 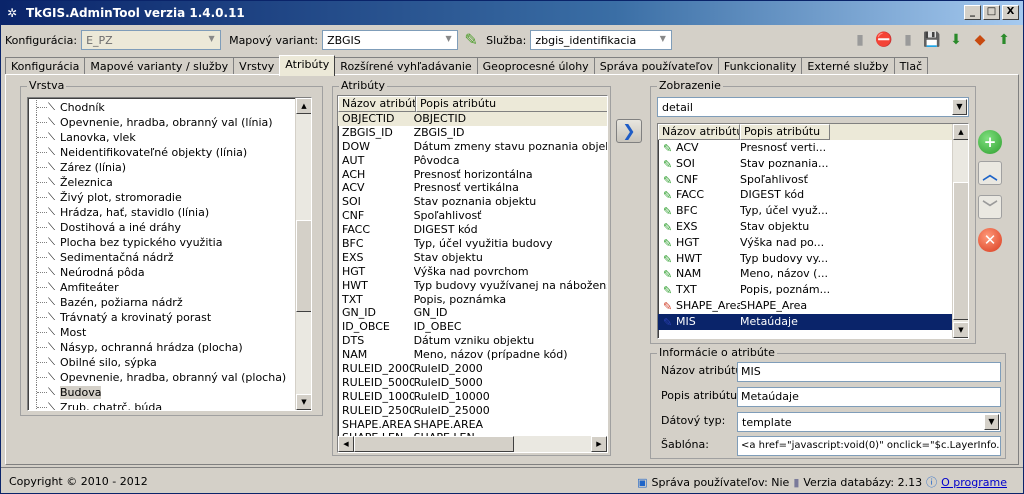 I want to click on attr-name-field: MIS, so click(x=869, y=372).